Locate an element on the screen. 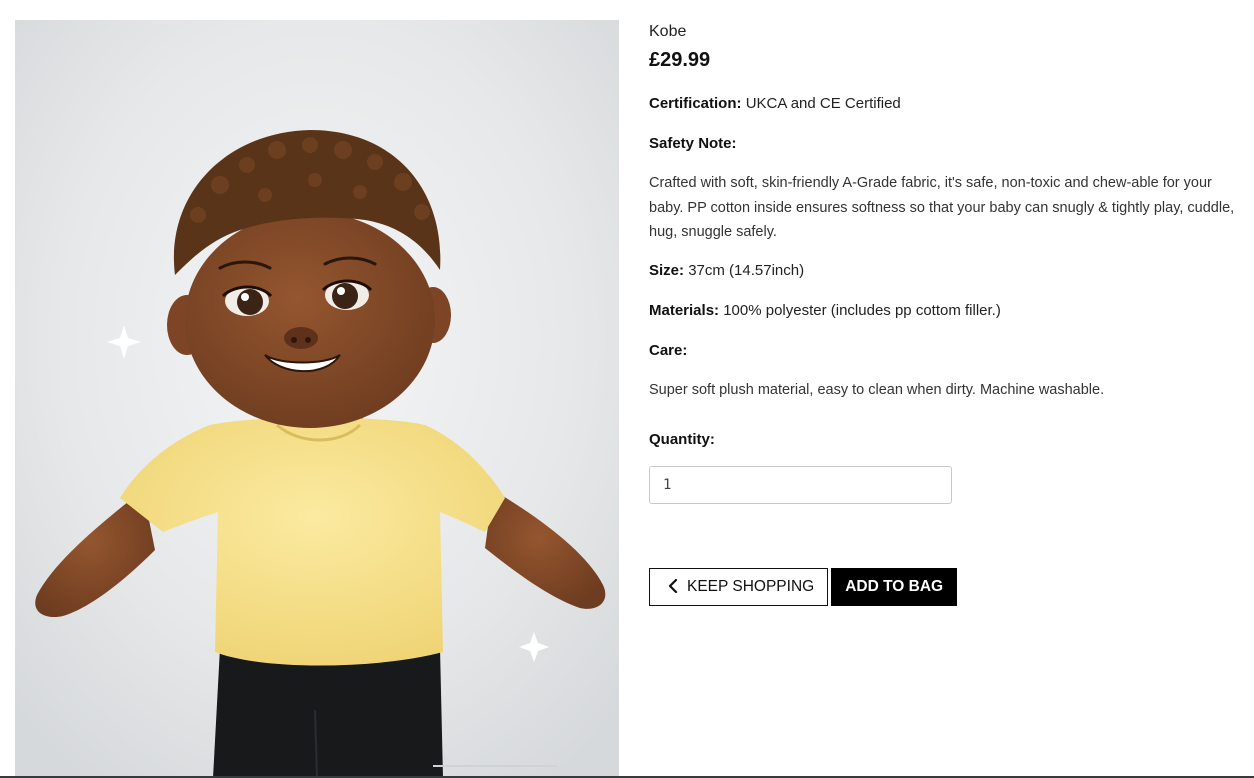 The height and width of the screenshot is (778, 1254). safety-note-line: Safety Note: is located at coordinates (944, 144).